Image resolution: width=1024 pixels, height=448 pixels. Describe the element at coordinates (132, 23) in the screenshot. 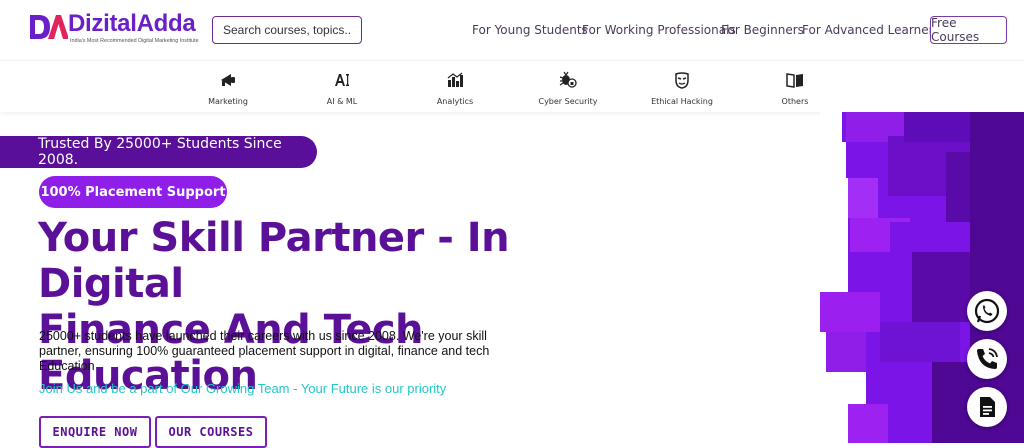

I see `brand-name: DizitalAdda` at that location.